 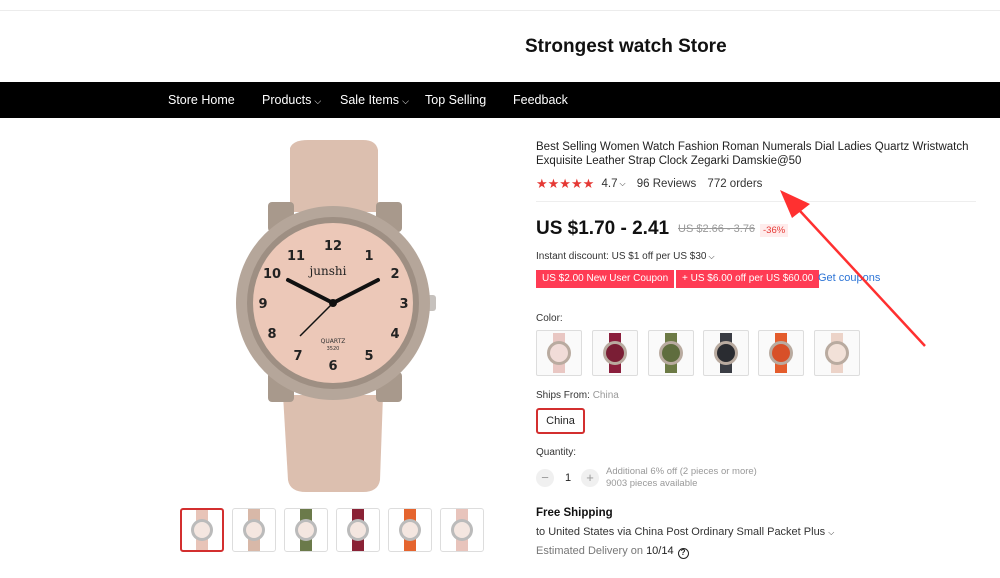 What do you see at coordinates (333, 246) in the screenshot?
I see `svg-text: 12` at bounding box center [333, 246].